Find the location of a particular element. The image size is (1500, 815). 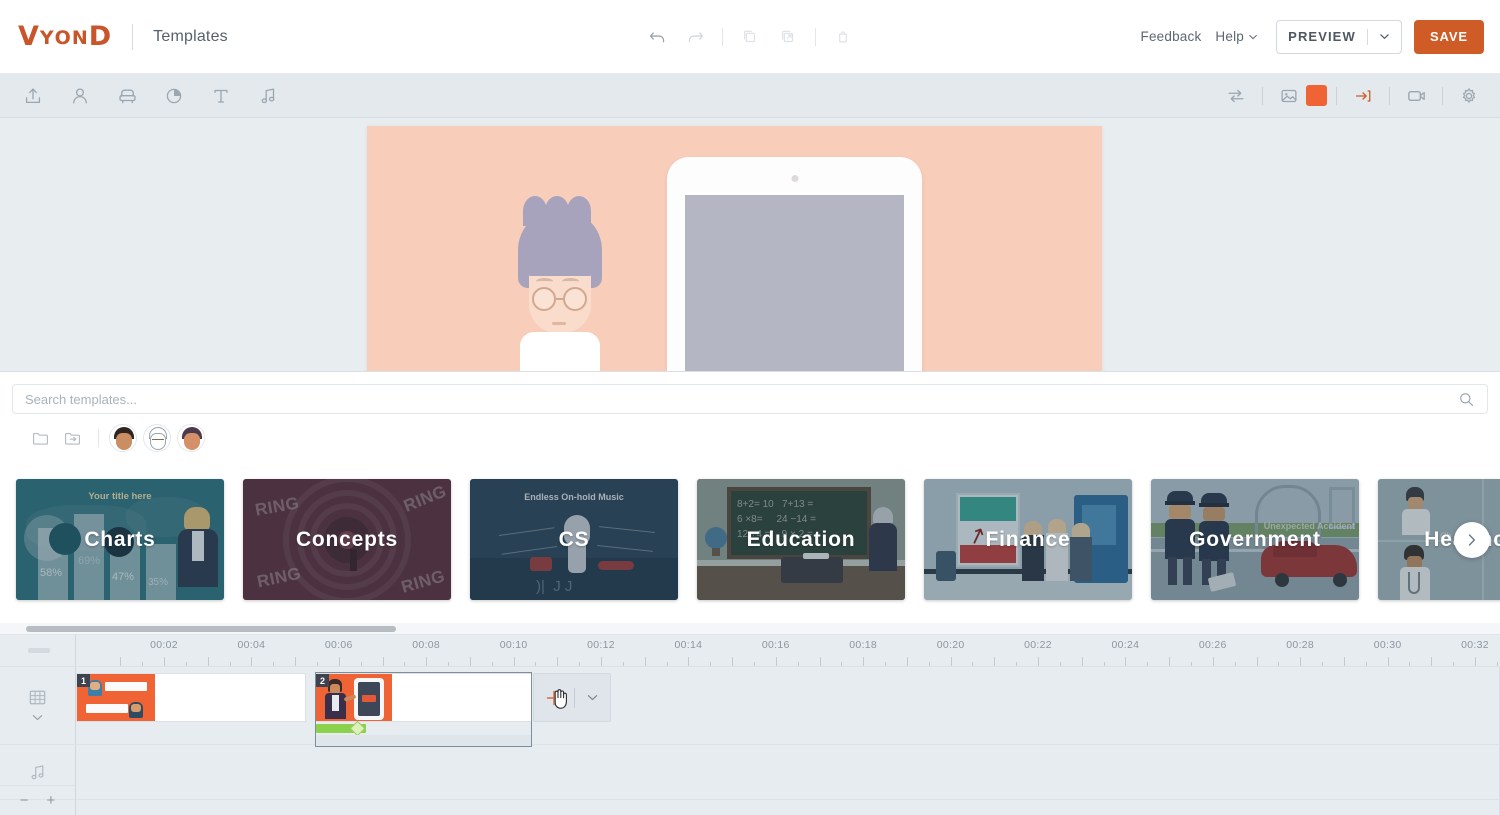

canvas-character is located at coordinates (560, 283).